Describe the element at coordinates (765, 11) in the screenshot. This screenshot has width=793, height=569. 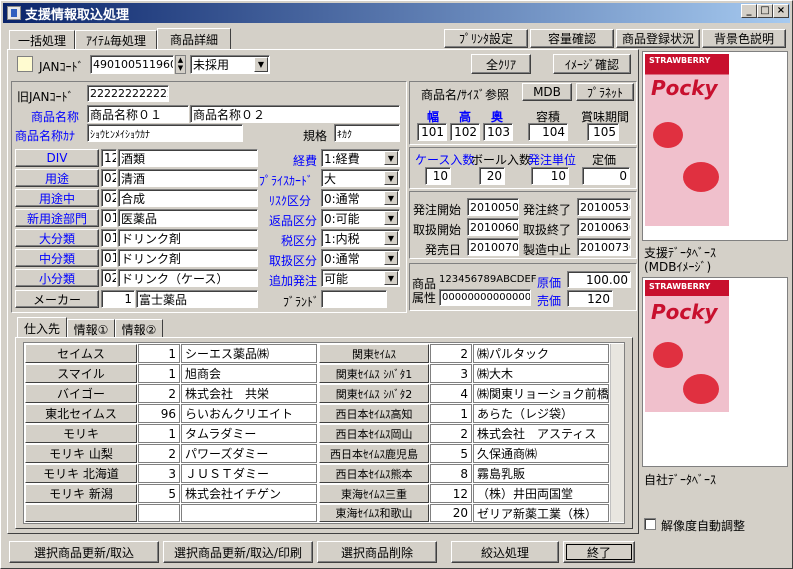
I see `maximize-icon: □` at that location.